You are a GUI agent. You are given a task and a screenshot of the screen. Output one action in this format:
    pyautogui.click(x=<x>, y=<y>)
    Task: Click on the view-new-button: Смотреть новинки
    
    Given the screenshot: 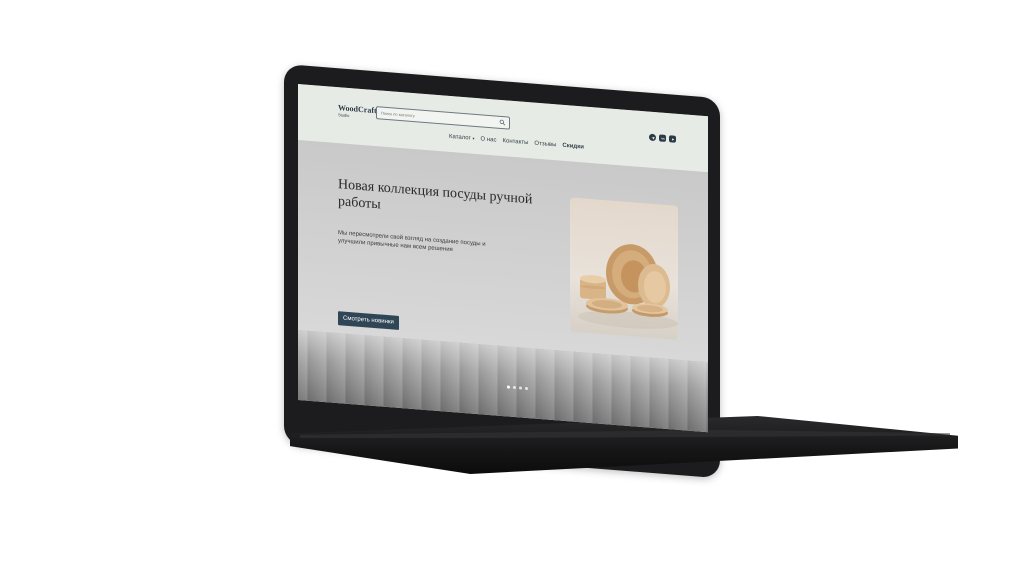 What is the action you would take?
    pyautogui.click(x=368, y=320)
    